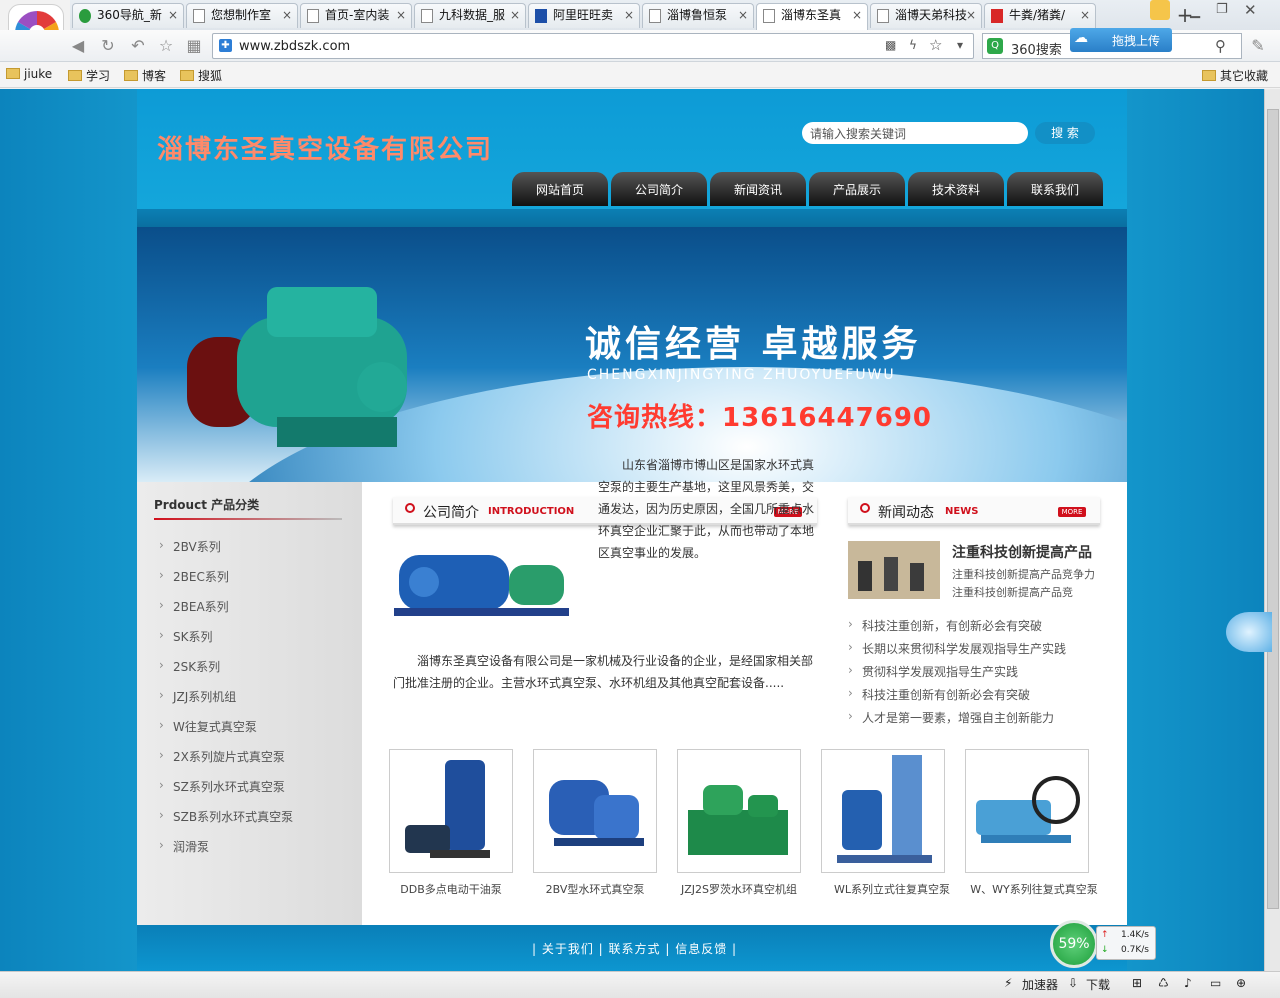 The height and width of the screenshot is (998, 1280). What do you see at coordinates (933, 671) in the screenshot?
I see `news-item: 贯彻科学发展观指导生产实践` at bounding box center [933, 671].